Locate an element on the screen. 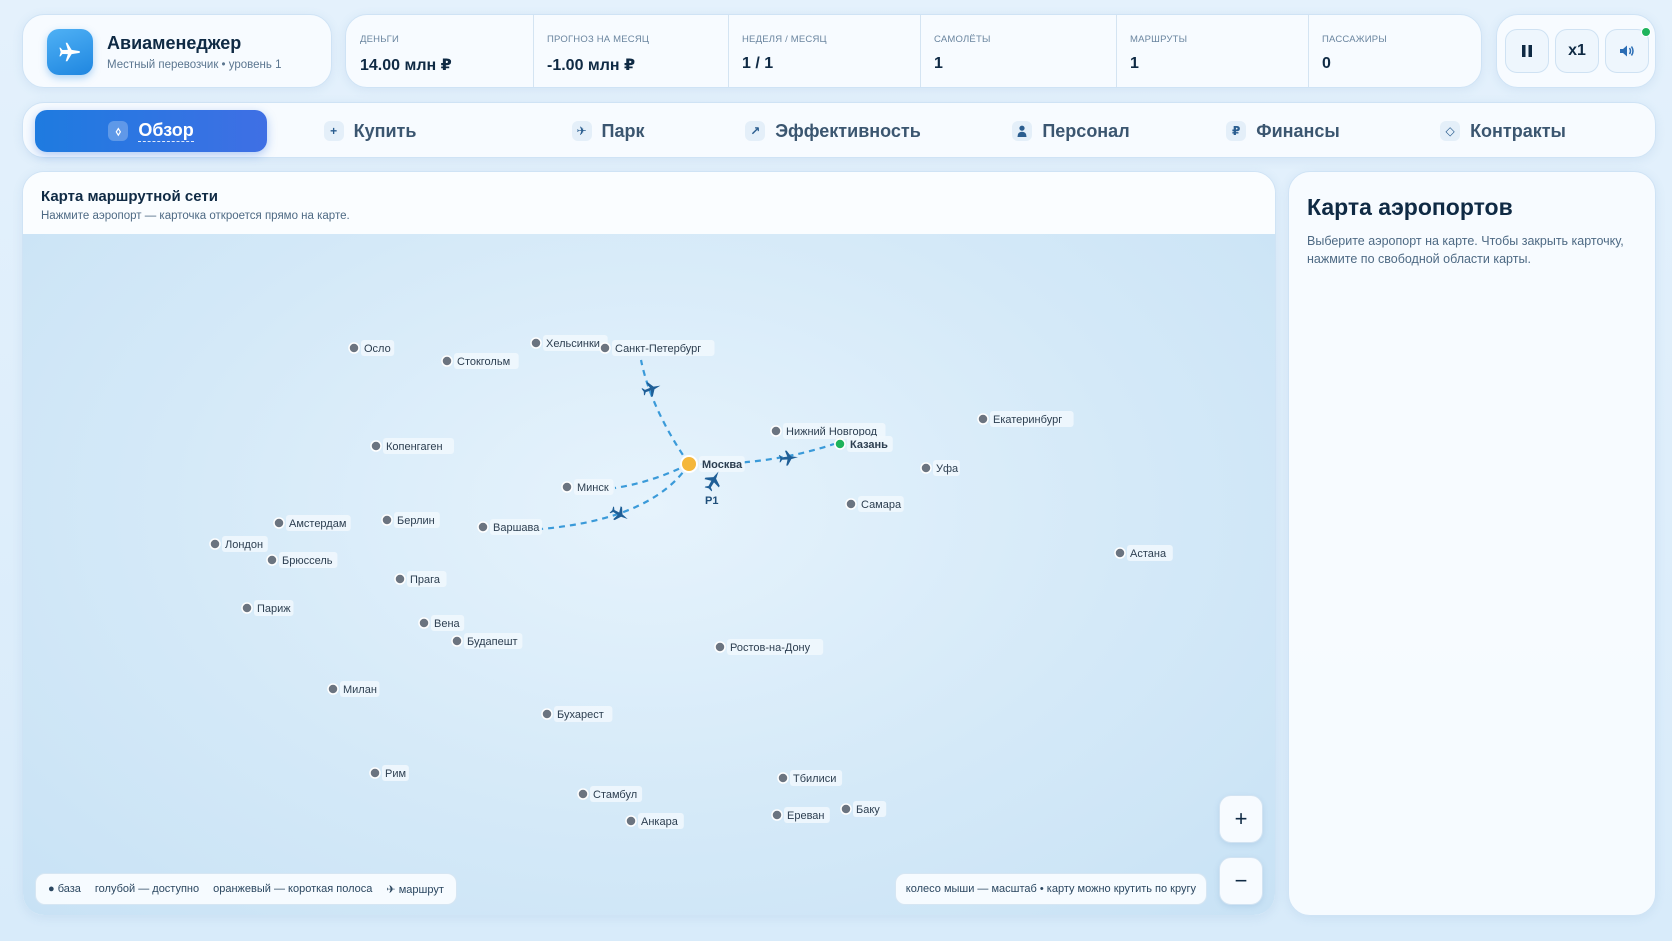 The width and height of the screenshot is (1672, 941). zoom-out-button: − is located at coordinates (1241, 881).